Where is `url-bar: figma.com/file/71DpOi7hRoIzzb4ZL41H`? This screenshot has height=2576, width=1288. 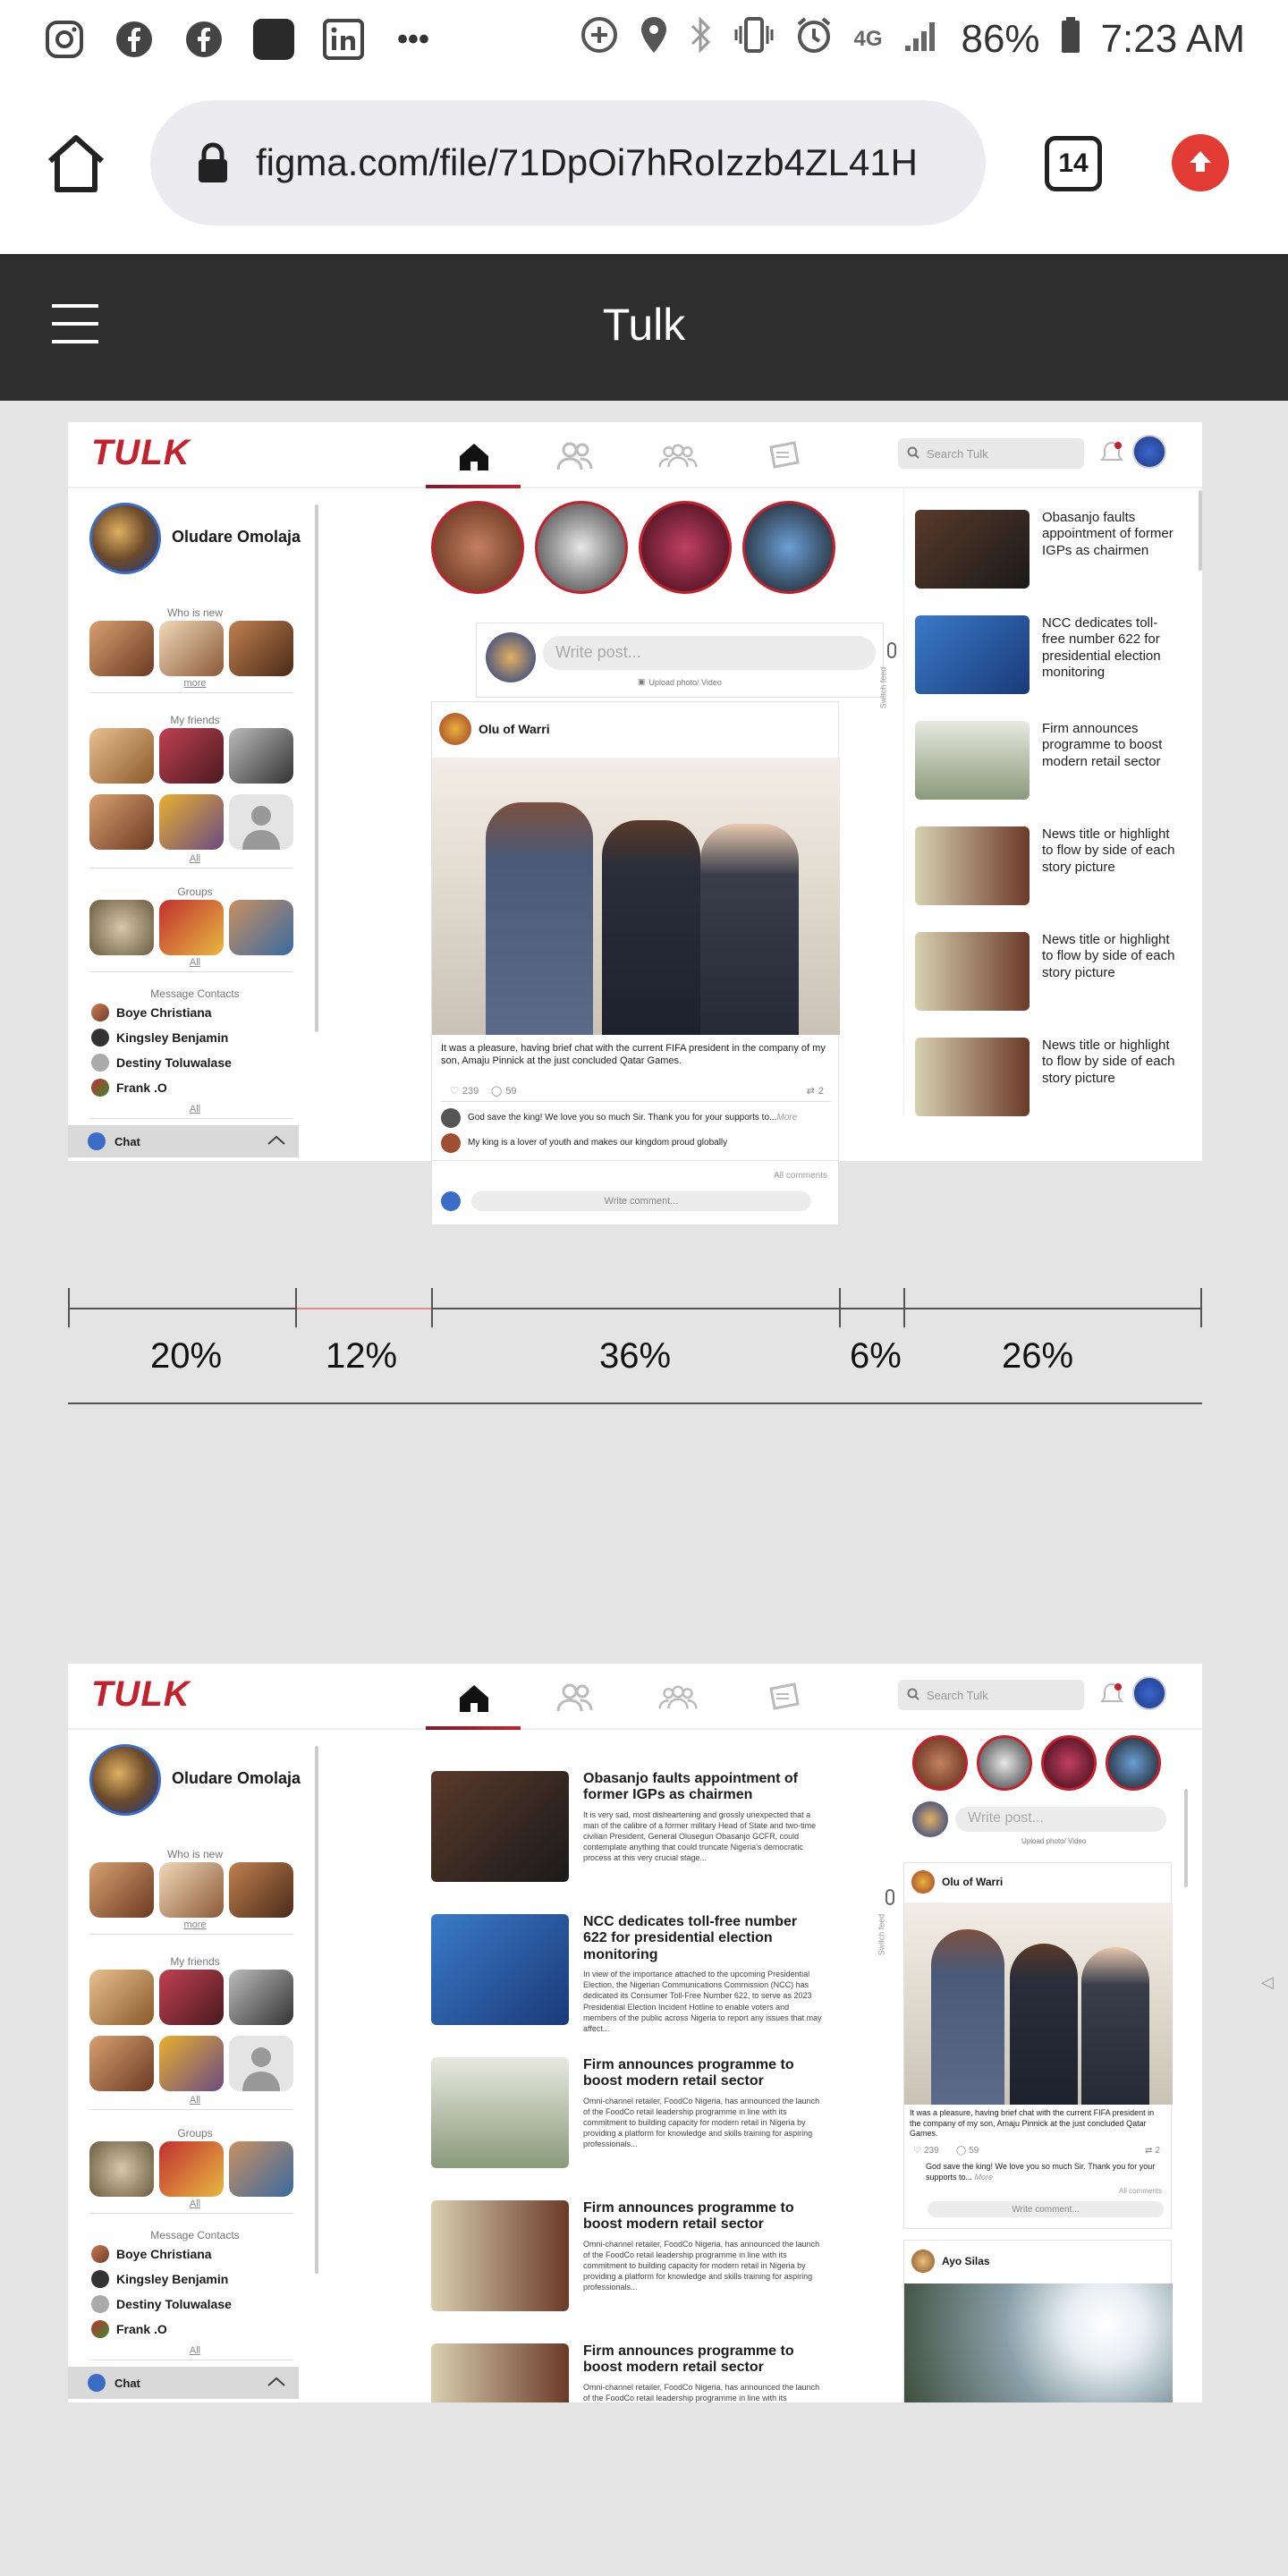
url-bar: figma.com/file/71DpOi7hRoIzzb4ZL41H is located at coordinates (568, 162).